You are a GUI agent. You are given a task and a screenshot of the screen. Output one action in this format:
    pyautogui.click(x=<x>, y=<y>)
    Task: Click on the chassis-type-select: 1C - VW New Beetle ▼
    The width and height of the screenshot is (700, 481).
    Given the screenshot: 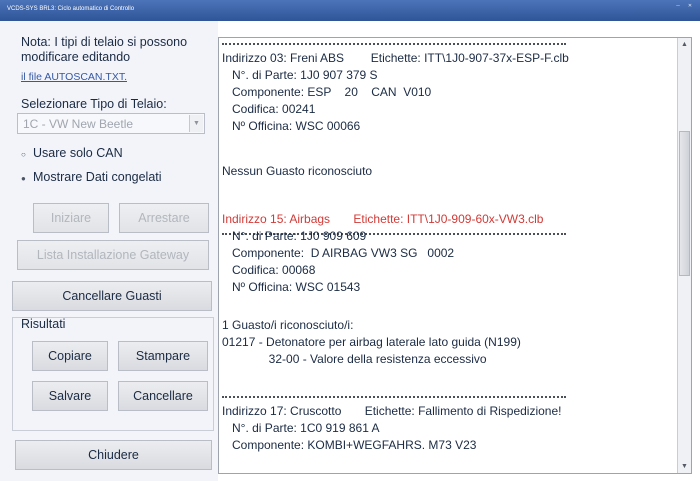 What is the action you would take?
    pyautogui.click(x=111, y=123)
    